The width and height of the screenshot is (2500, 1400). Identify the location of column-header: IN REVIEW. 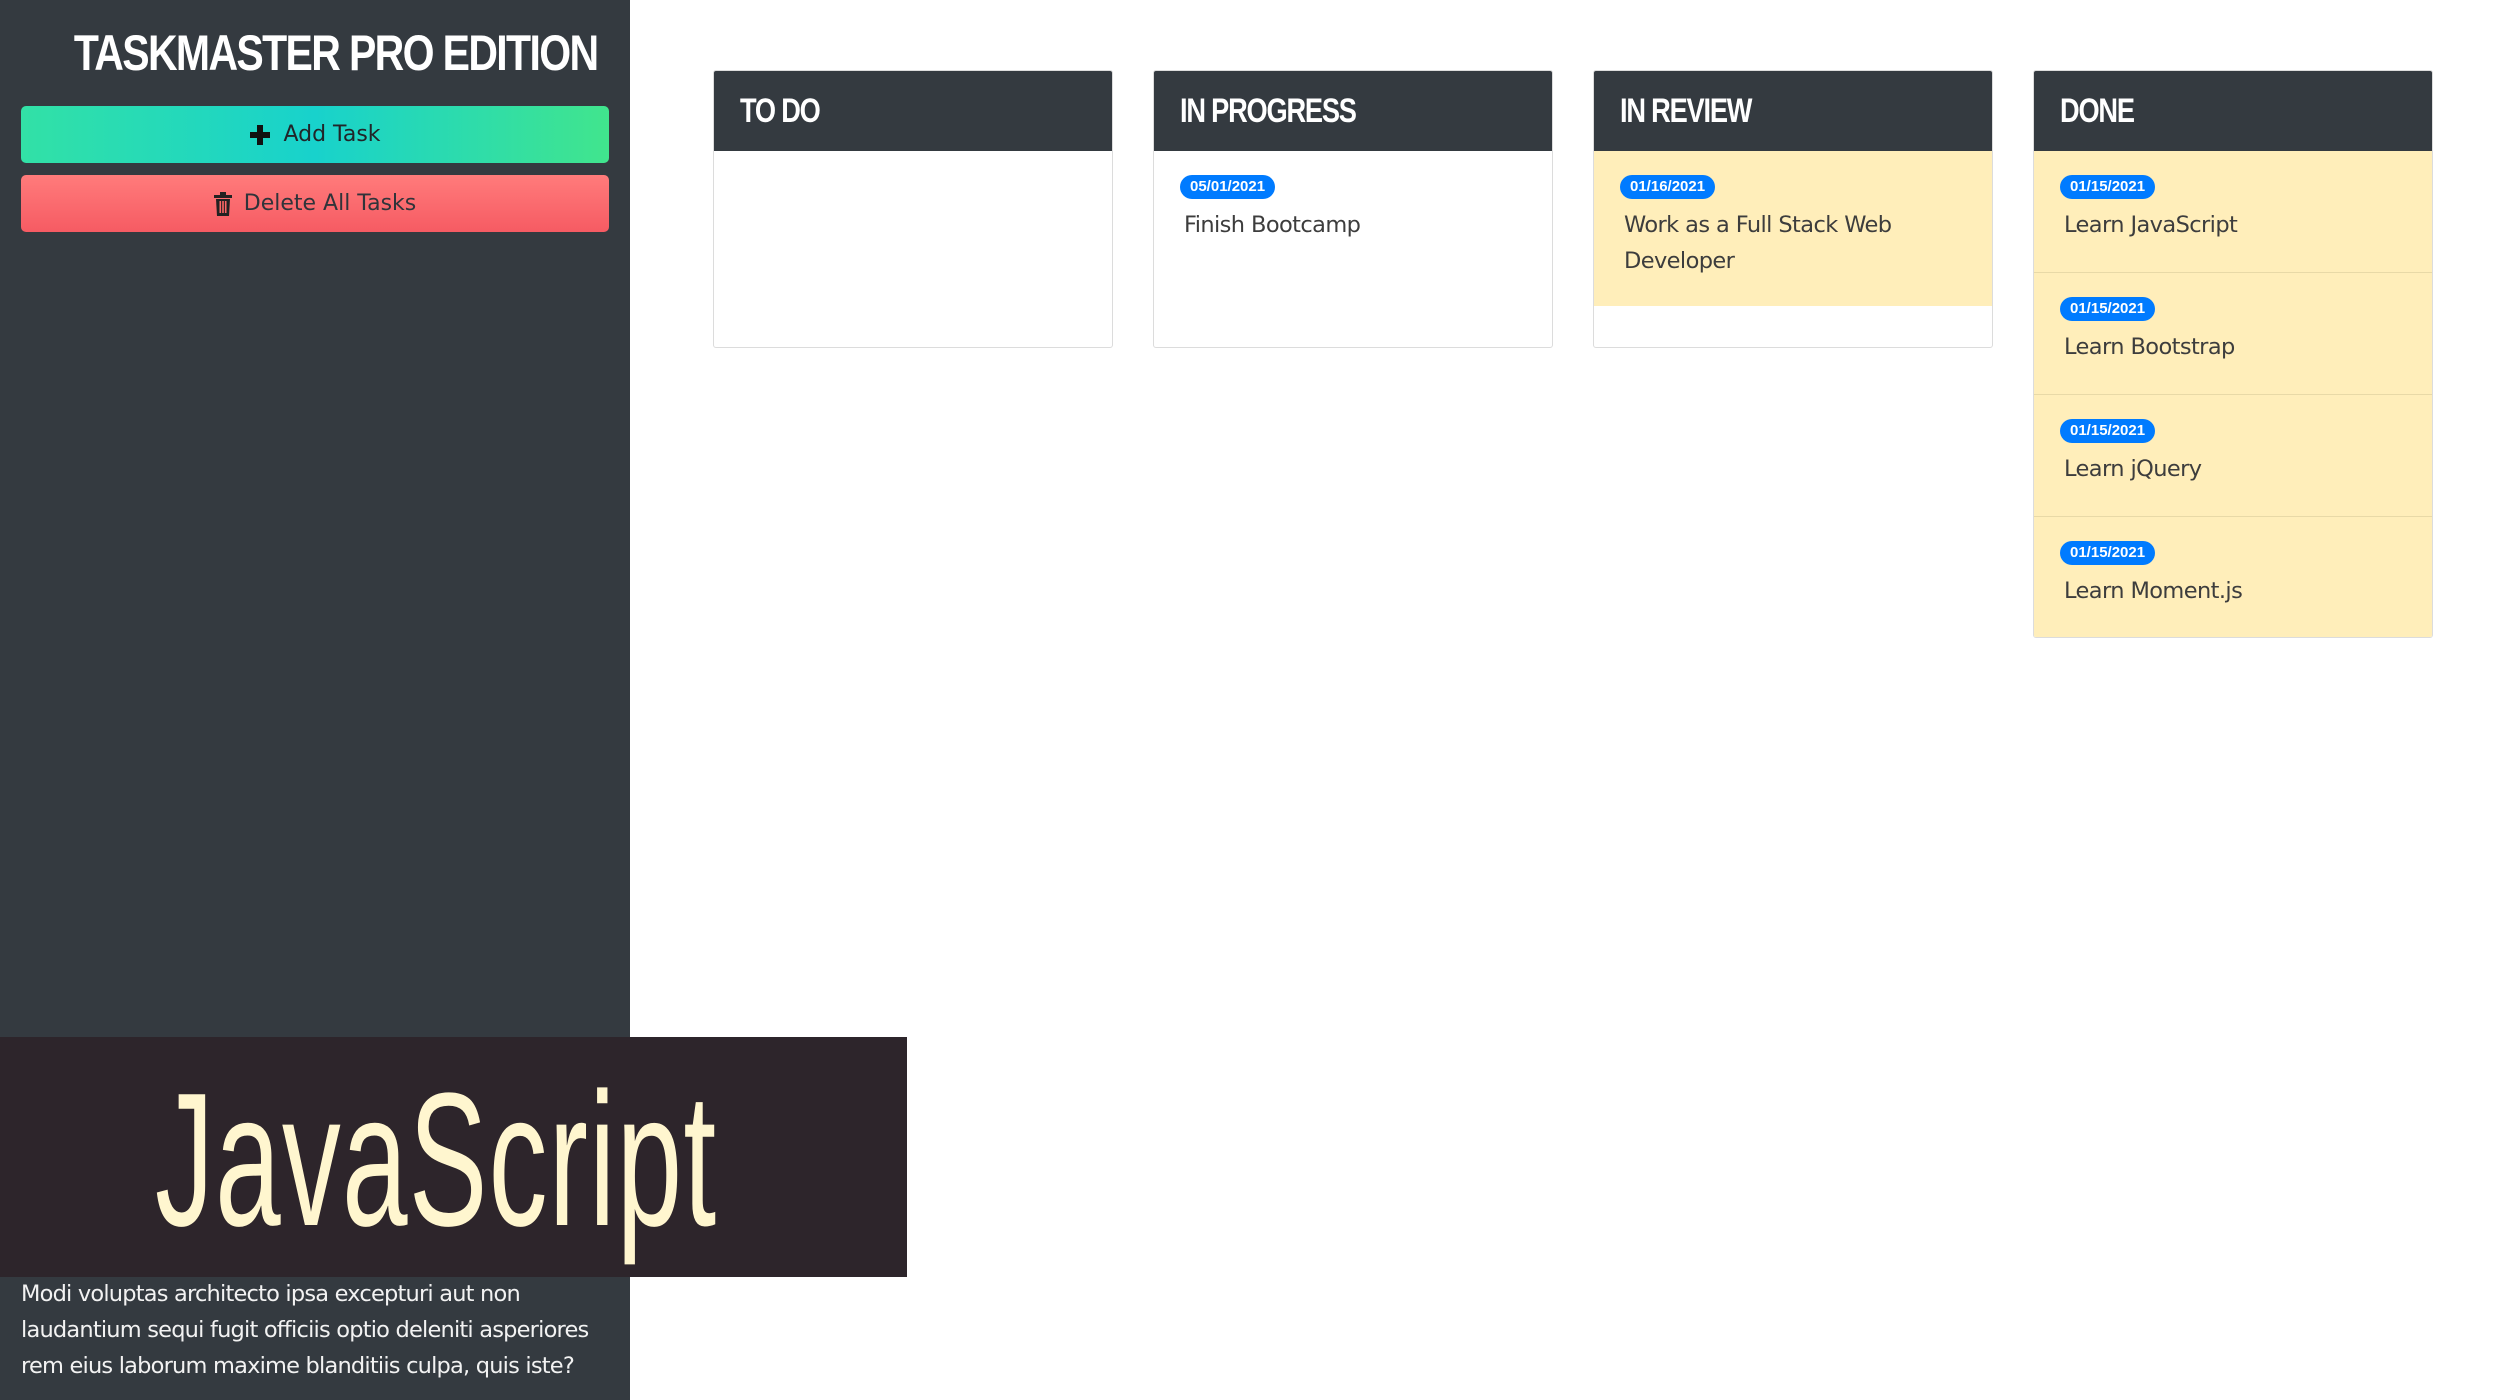
(1793, 111).